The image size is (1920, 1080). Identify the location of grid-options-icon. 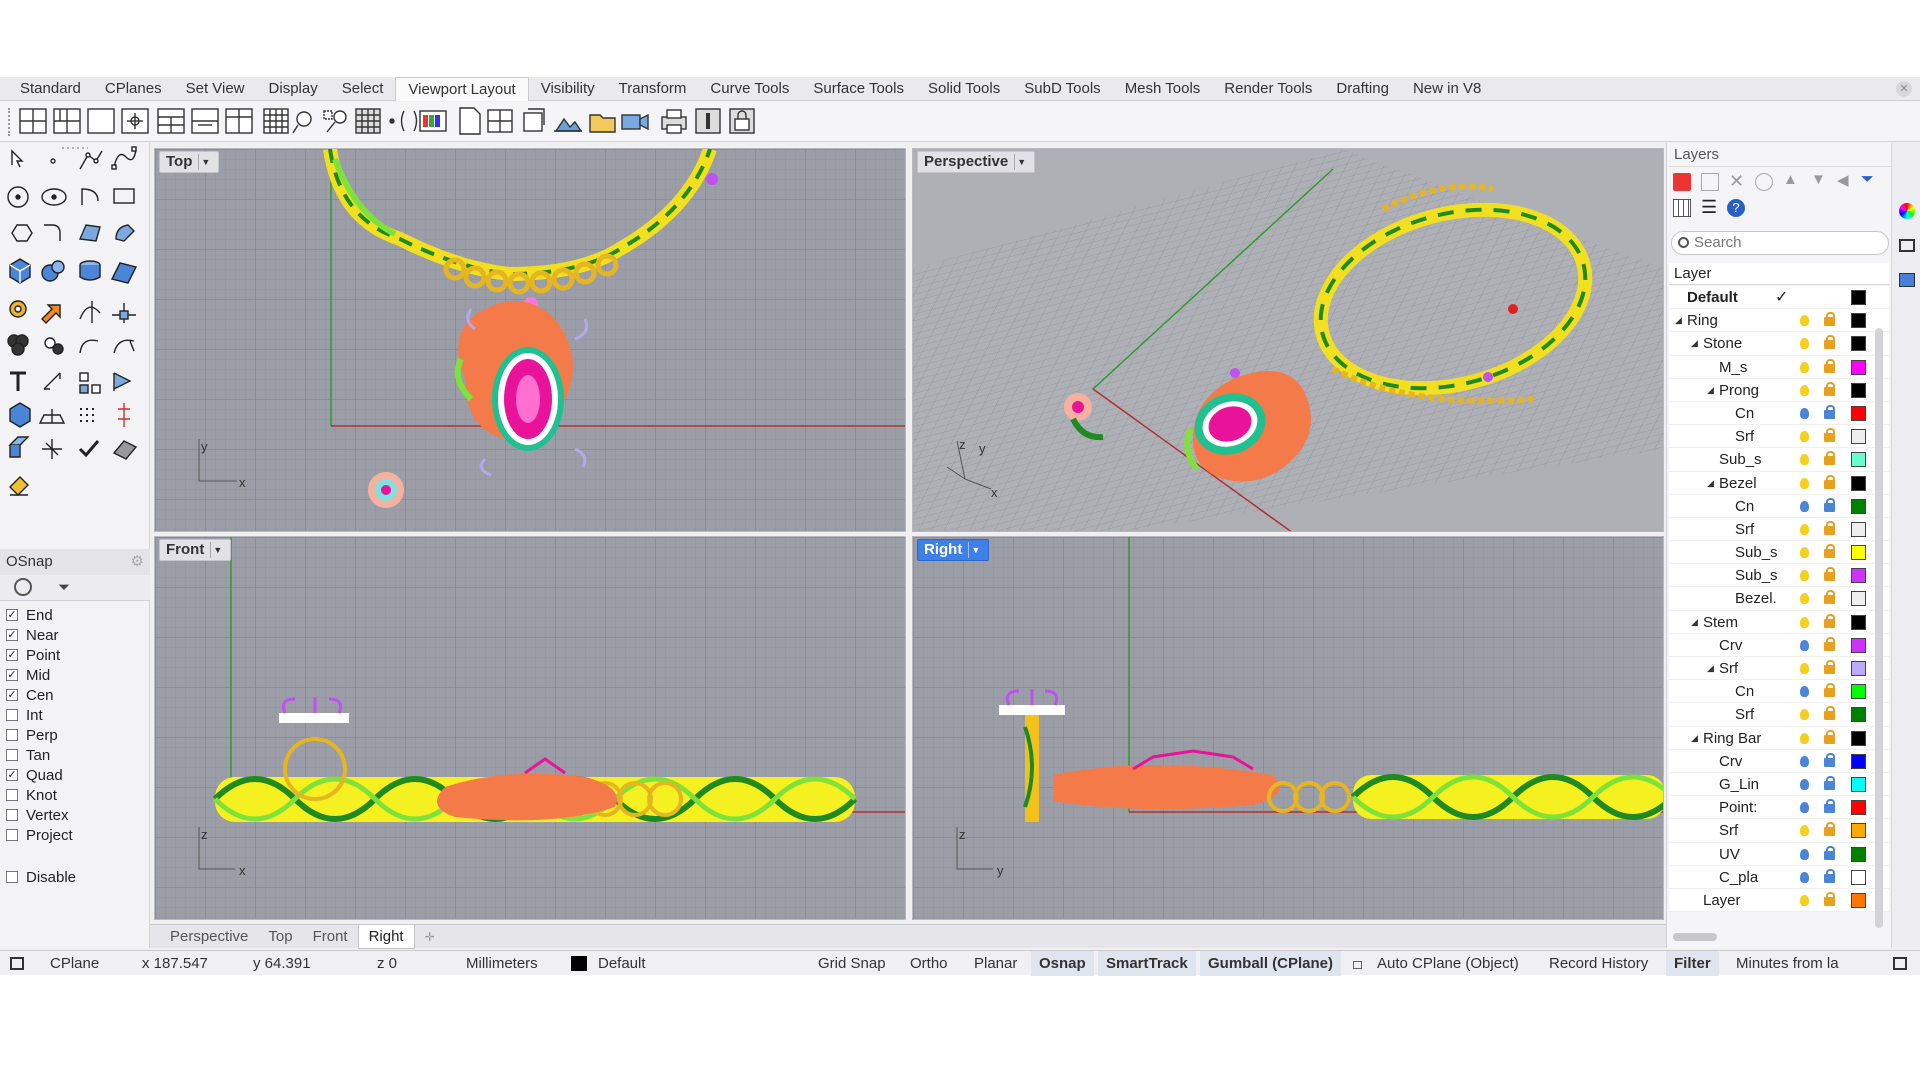
(368, 120).